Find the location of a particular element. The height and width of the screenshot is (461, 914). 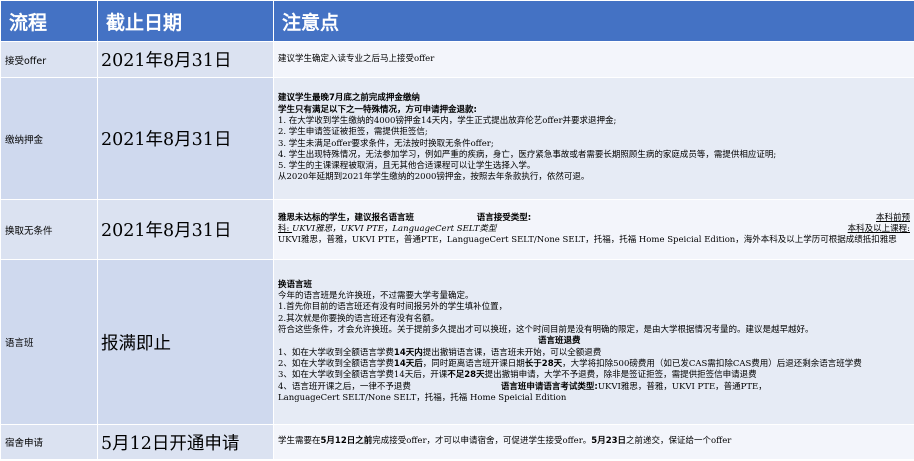

deadline-deposit: 2021年8月31日 is located at coordinates (185, 138).